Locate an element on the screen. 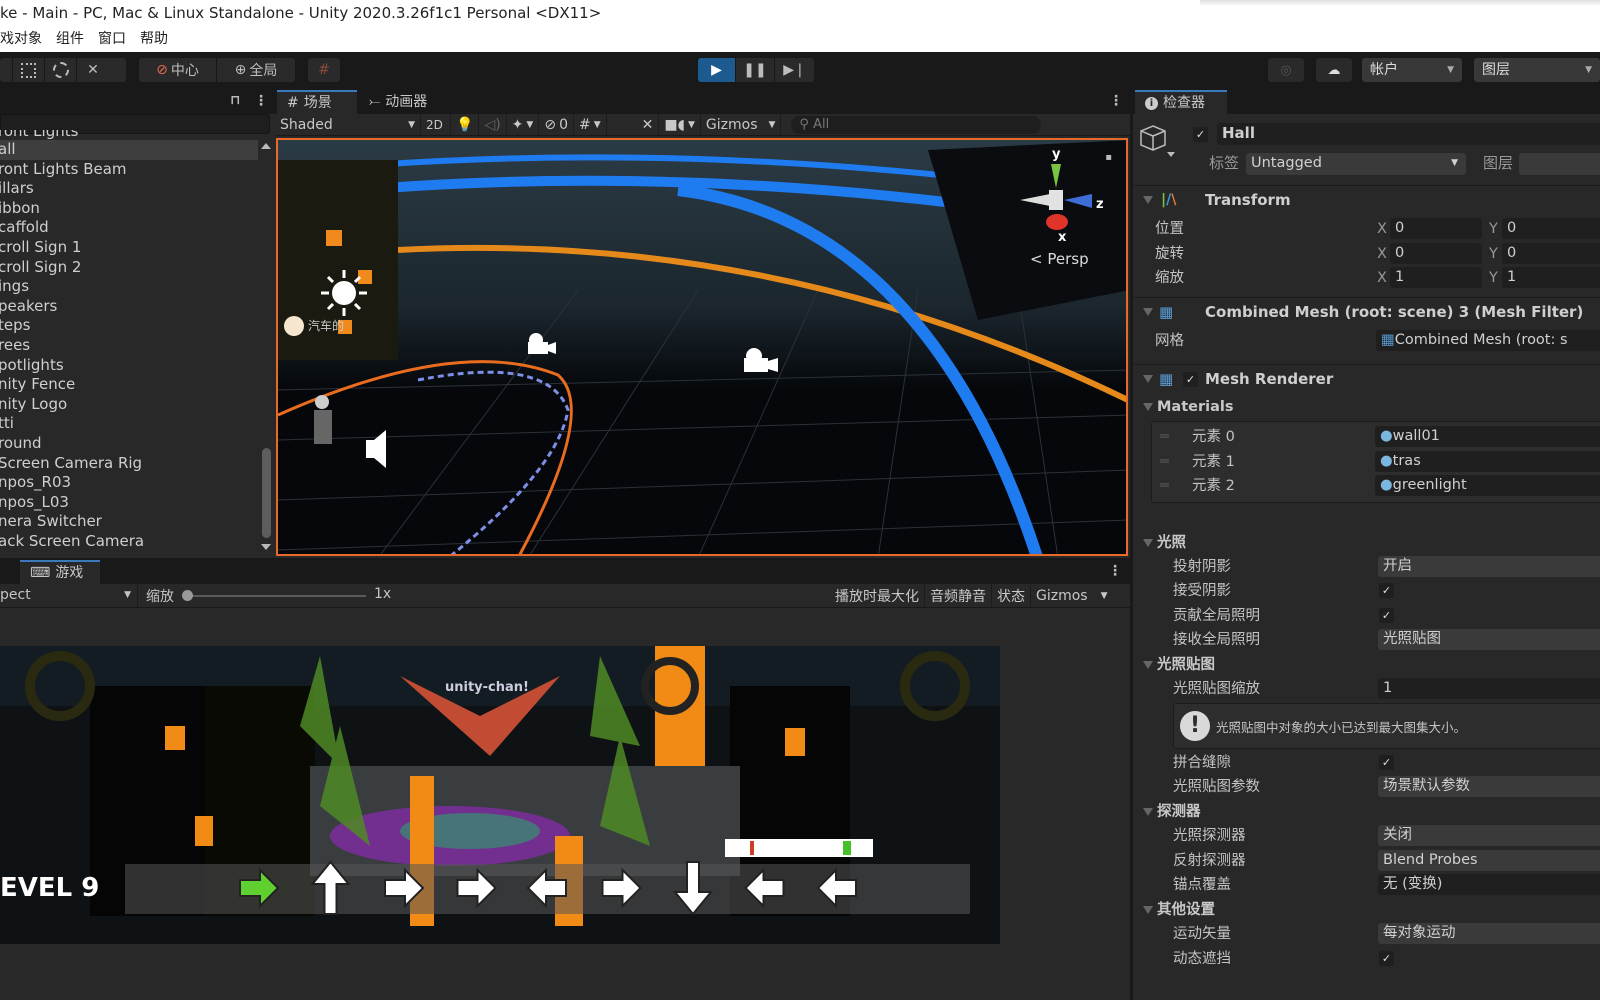  transform-row-label: 缩放 is located at coordinates (1169, 278).